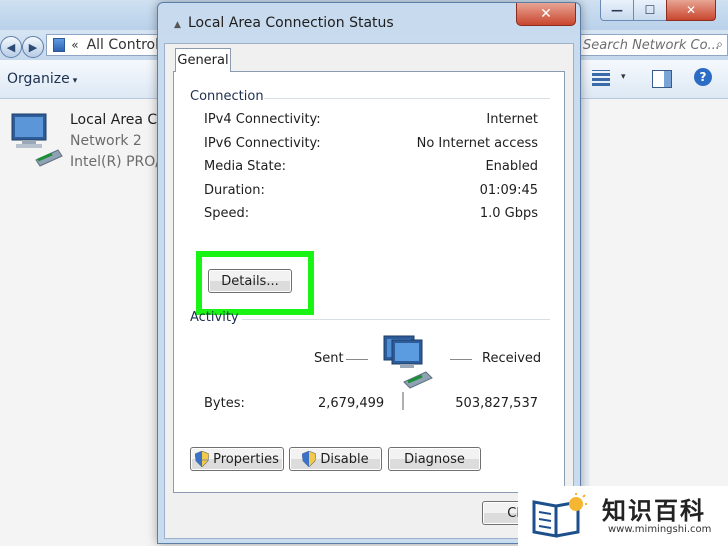  What do you see at coordinates (214, 317) in the screenshot?
I see `activity-heading: Activity` at bounding box center [214, 317].